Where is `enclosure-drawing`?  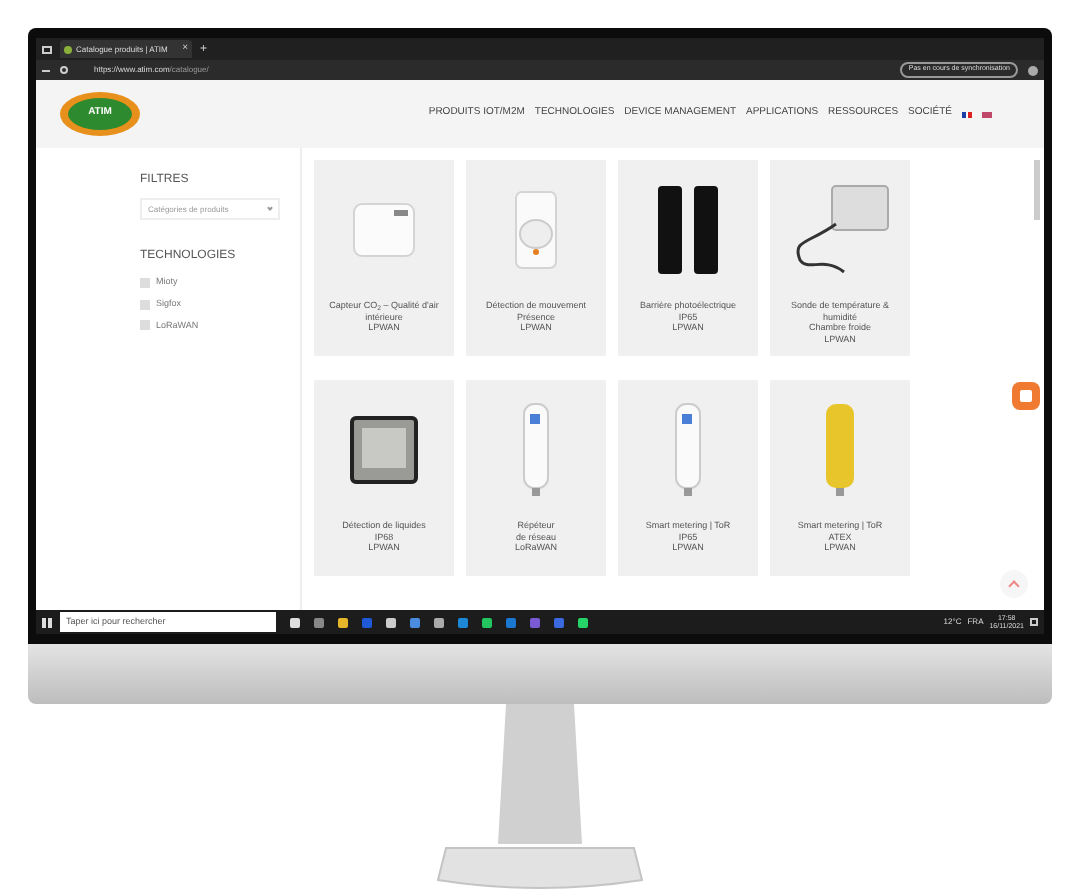
enclosure-drawing is located at coordinates (384, 450).